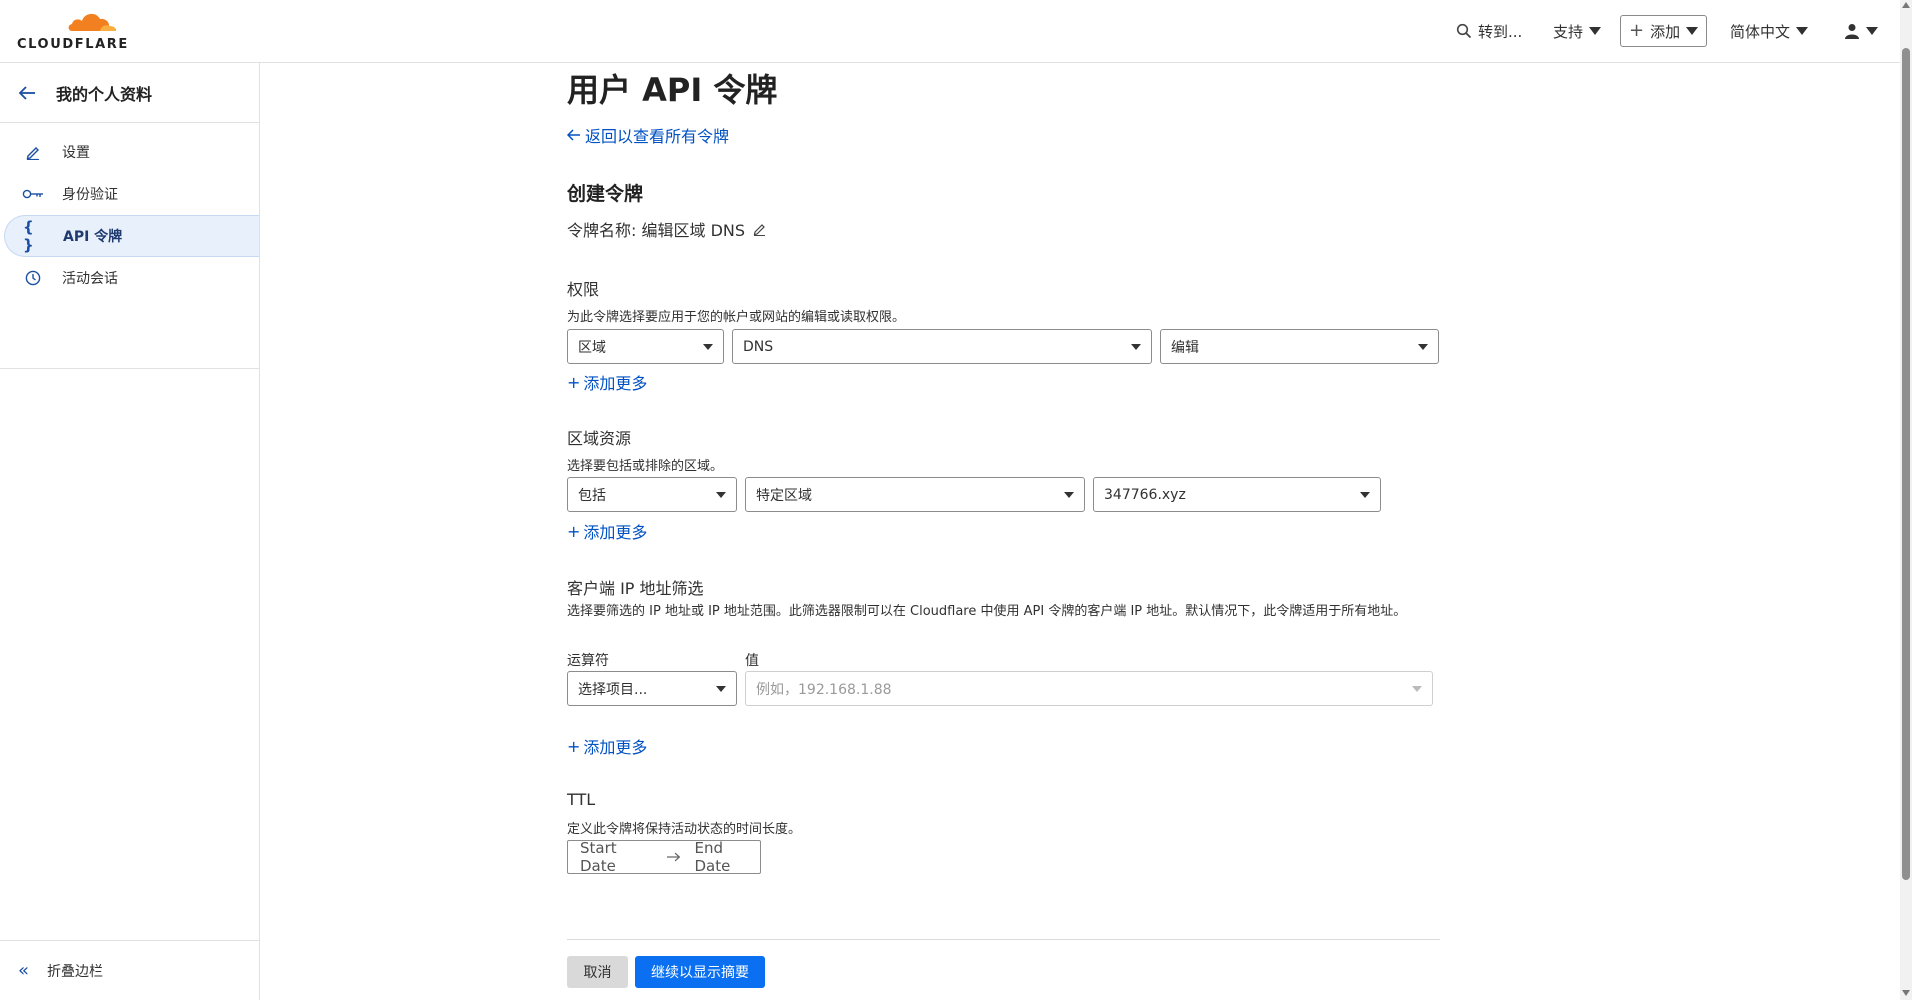 Image resolution: width=1912 pixels, height=1000 pixels. What do you see at coordinates (28, 236) in the screenshot?
I see `braces-icon: { }` at bounding box center [28, 236].